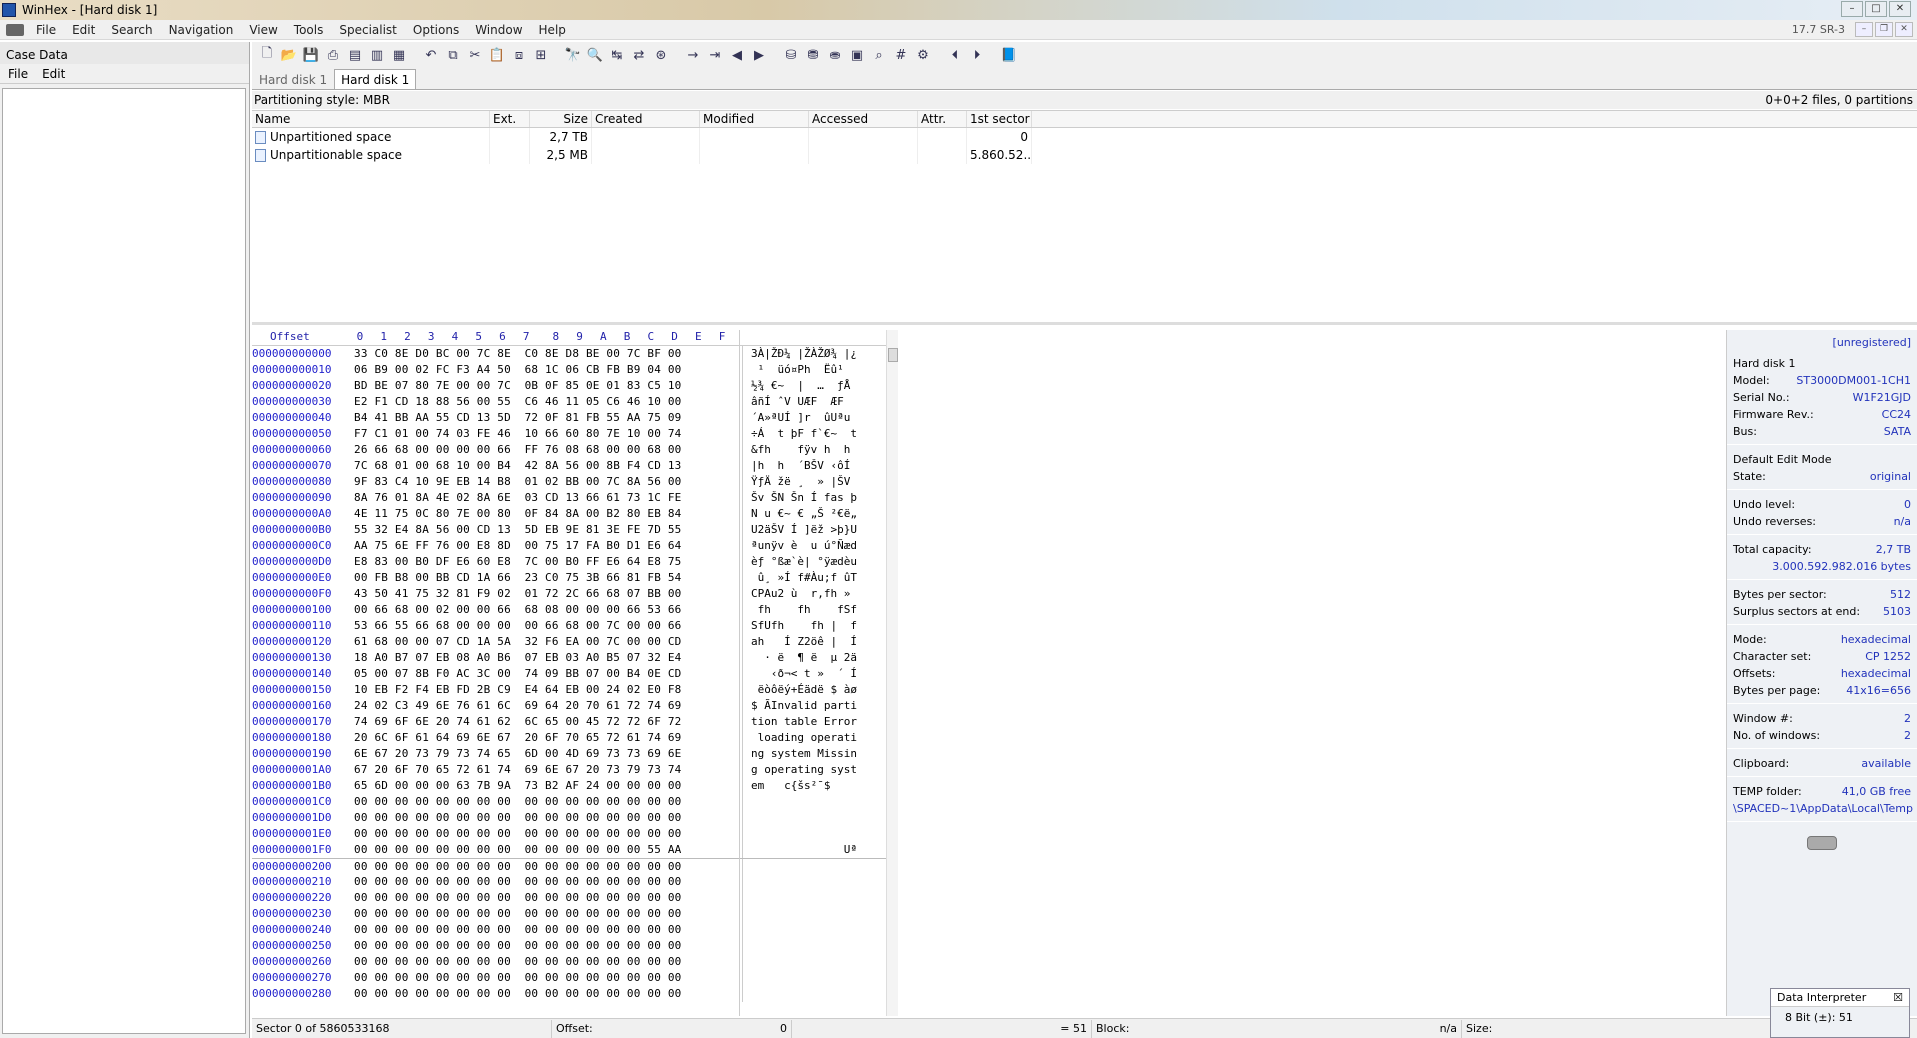 The width and height of the screenshot is (1917, 1038). Describe the element at coordinates (812, 674) in the screenshot. I see `hex-text: ‹ð¬< t » ´ Í` at that location.